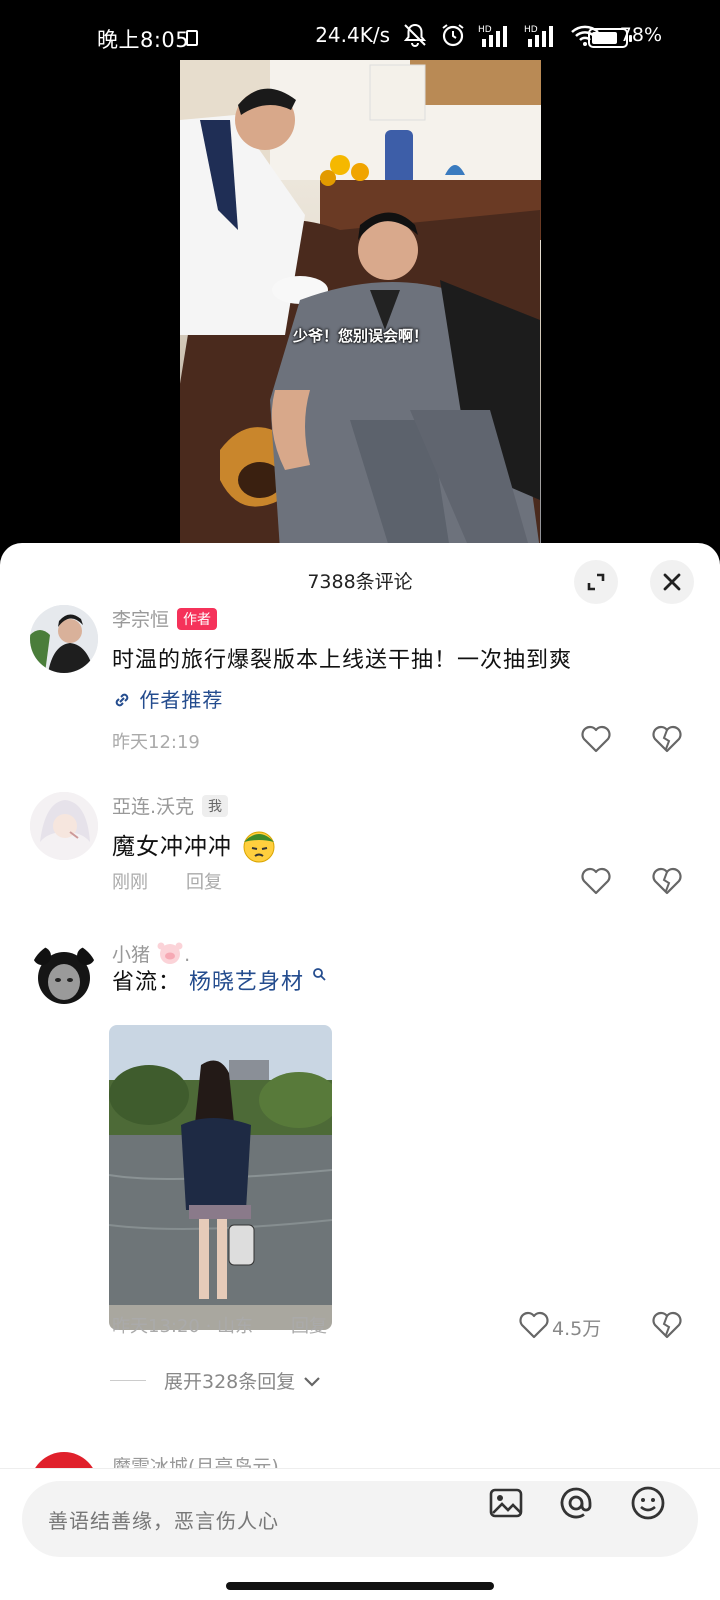 This screenshot has width=720, height=1600. Describe the element at coordinates (576, 1503) in the screenshot. I see `mention-icon` at that location.